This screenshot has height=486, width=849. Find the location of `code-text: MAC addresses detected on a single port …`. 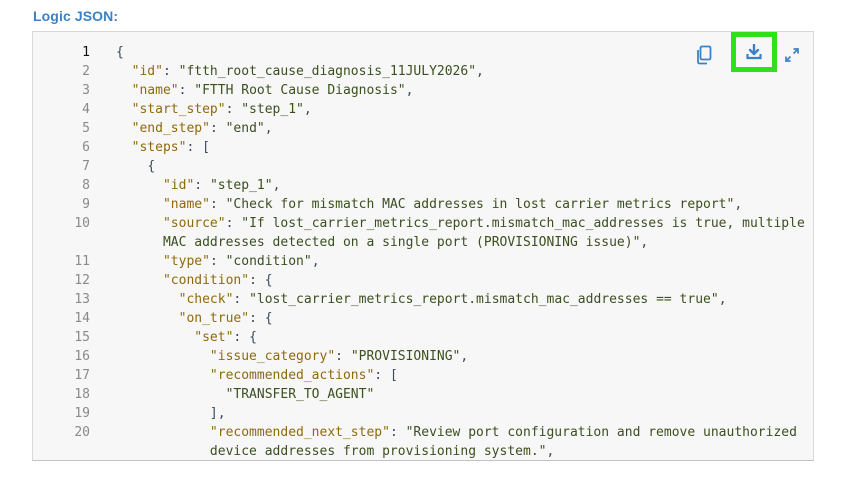

code-text: MAC addresses detected on a single port … is located at coordinates (461, 242).